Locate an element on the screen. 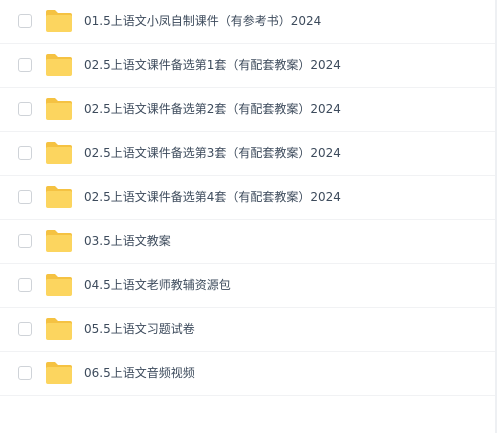 Image resolution: width=497 pixels, height=433 pixels. file-name: 02.5上语文课件备选第3套（有配套教案）2024 is located at coordinates (212, 153).